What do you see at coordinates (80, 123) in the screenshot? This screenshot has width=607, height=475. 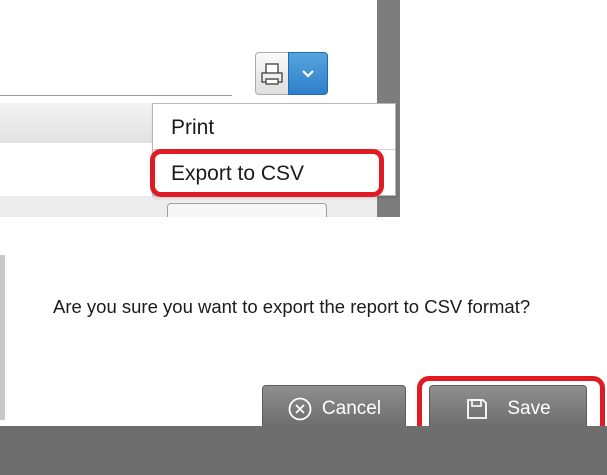 I see `toolbar-background-bar` at bounding box center [80, 123].